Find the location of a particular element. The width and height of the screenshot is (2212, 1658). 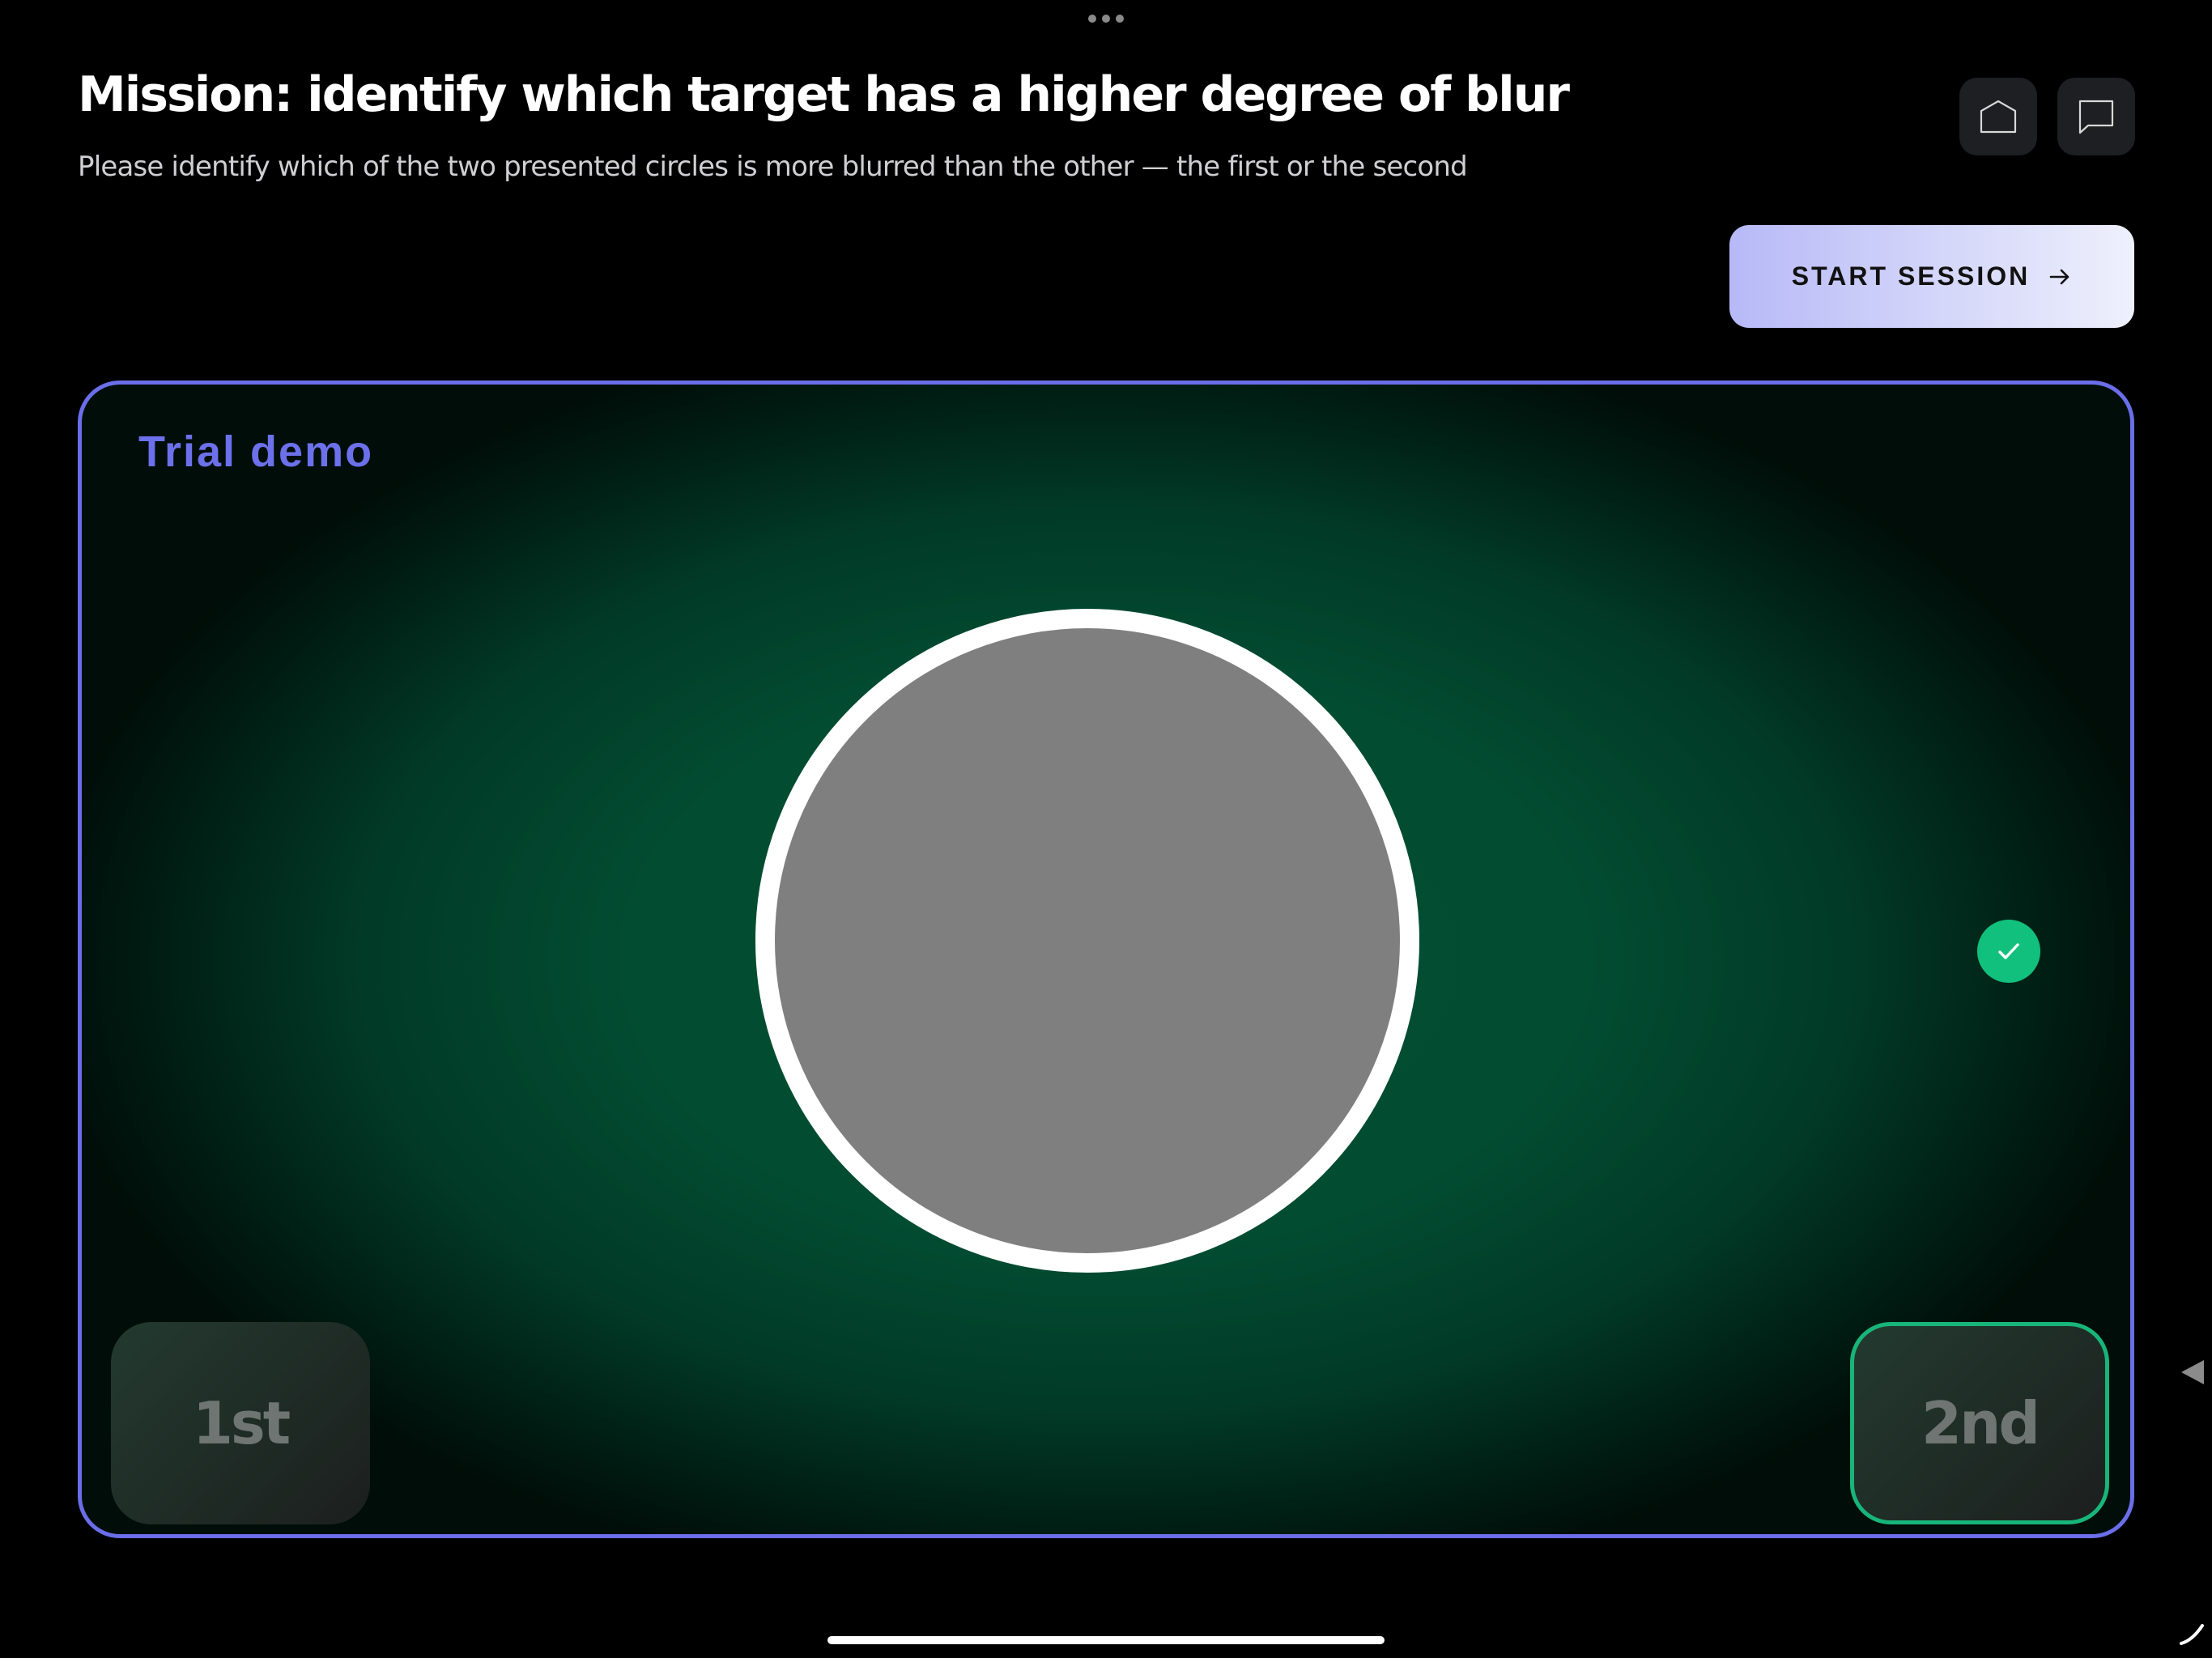

checkmark-icon is located at coordinates (2009, 951).